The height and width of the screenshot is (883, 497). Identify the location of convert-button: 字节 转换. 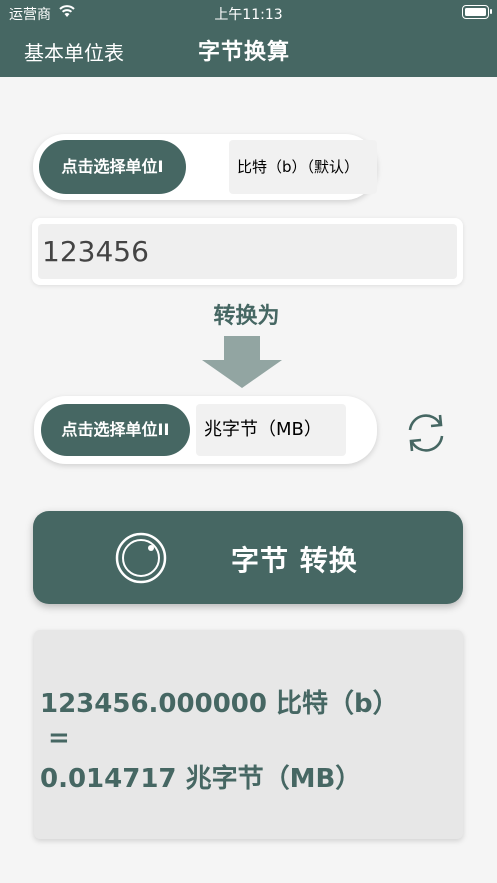
(248, 557).